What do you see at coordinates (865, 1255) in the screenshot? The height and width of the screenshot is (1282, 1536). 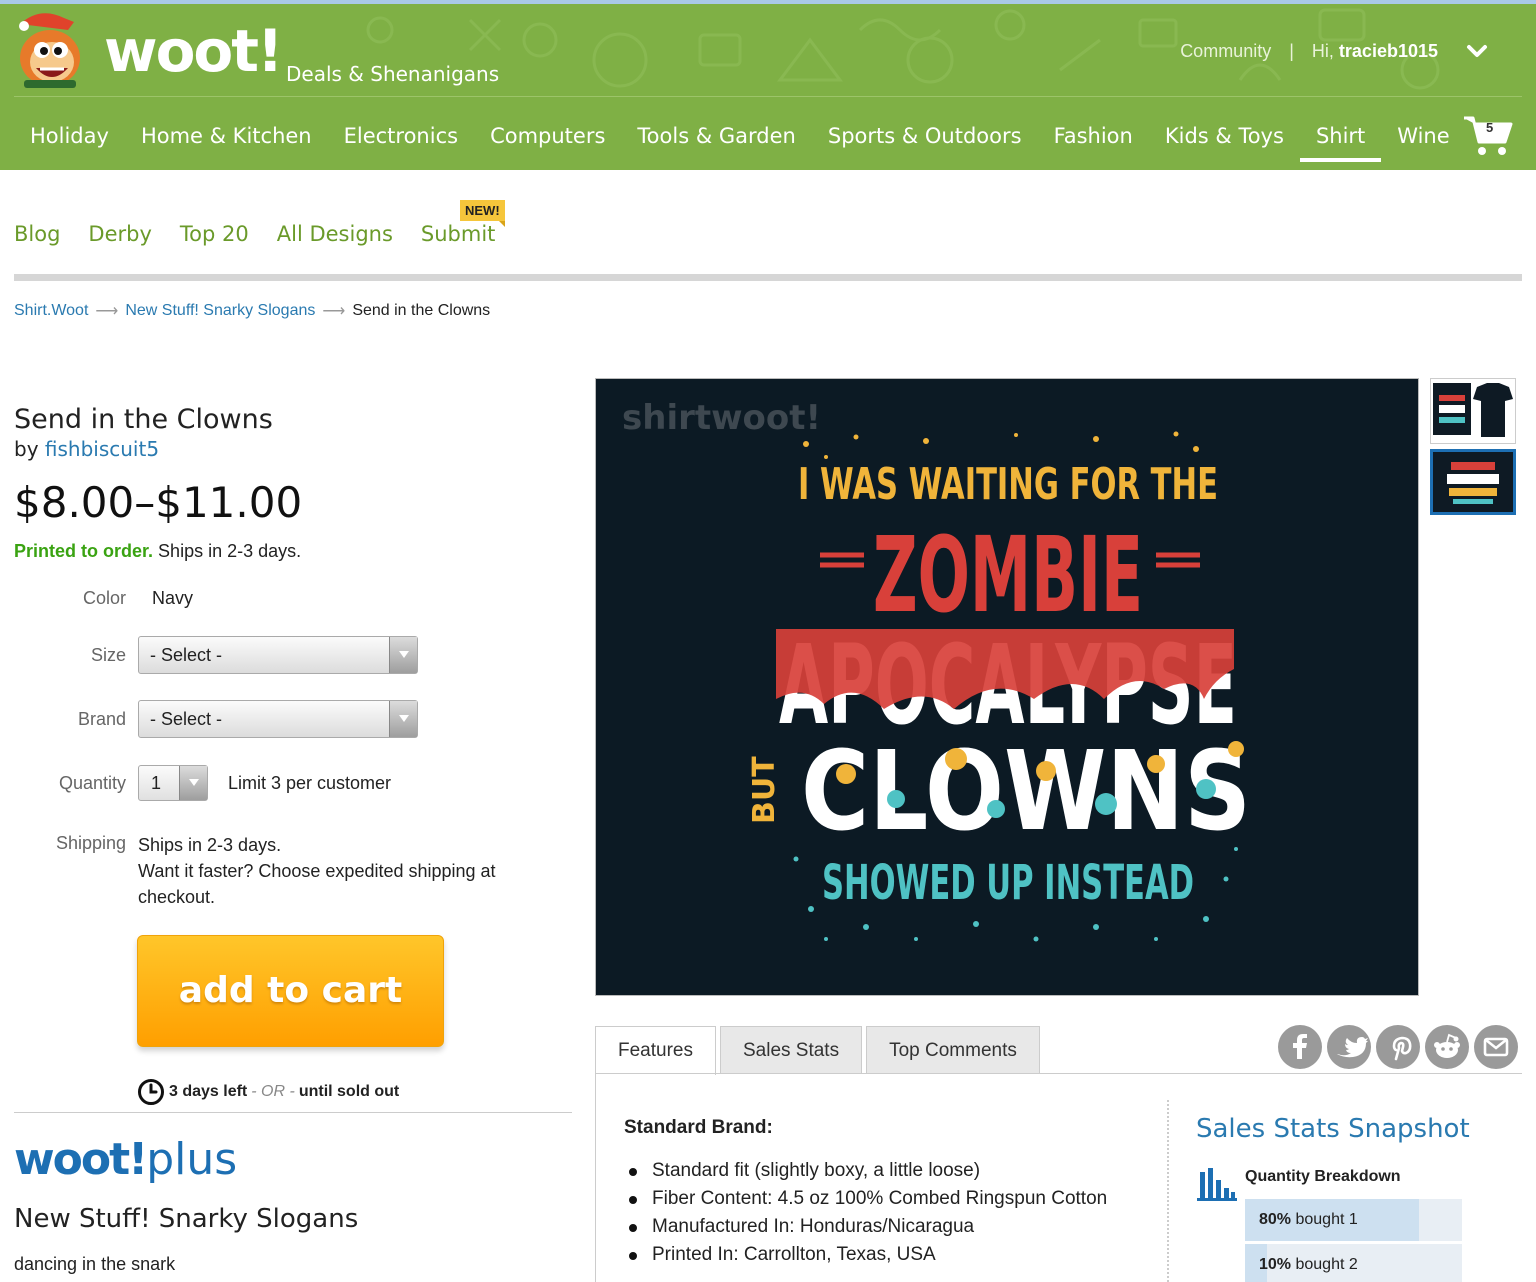 I see `list-item: Printed In: Carrollton, Texas, USA` at bounding box center [865, 1255].